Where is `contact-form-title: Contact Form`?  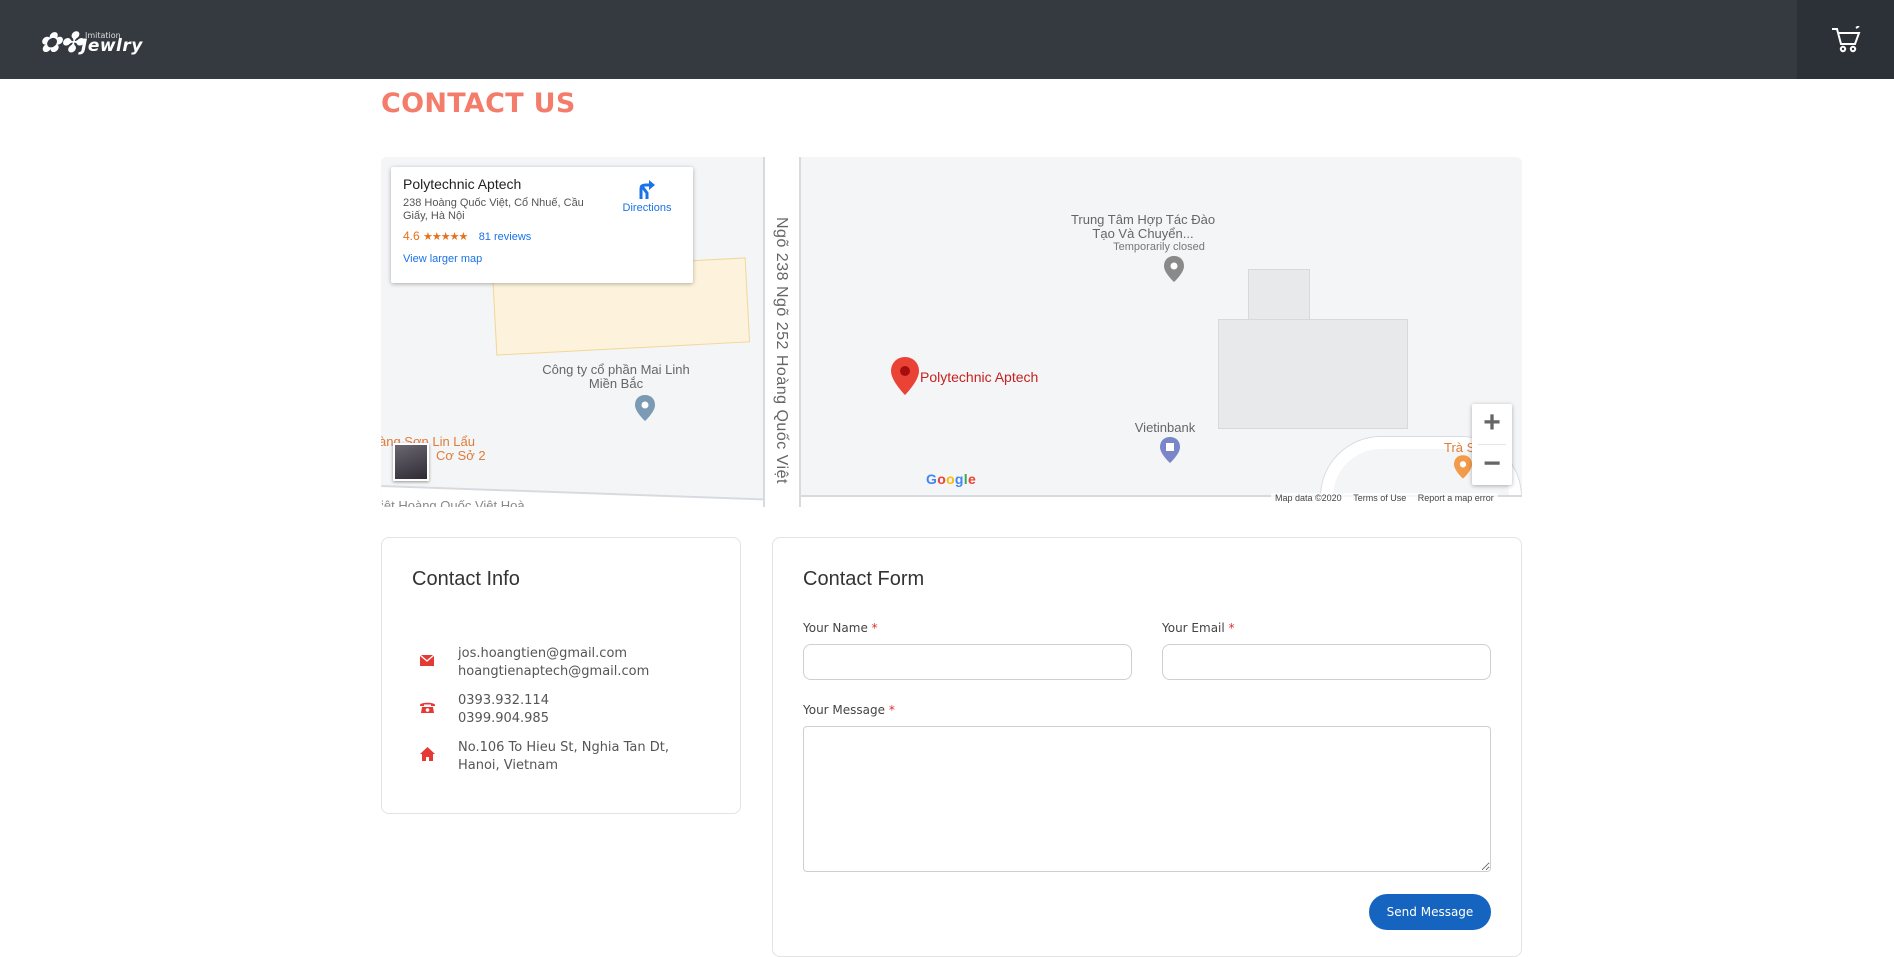
contact-form-title: Contact Form is located at coordinates (864, 579).